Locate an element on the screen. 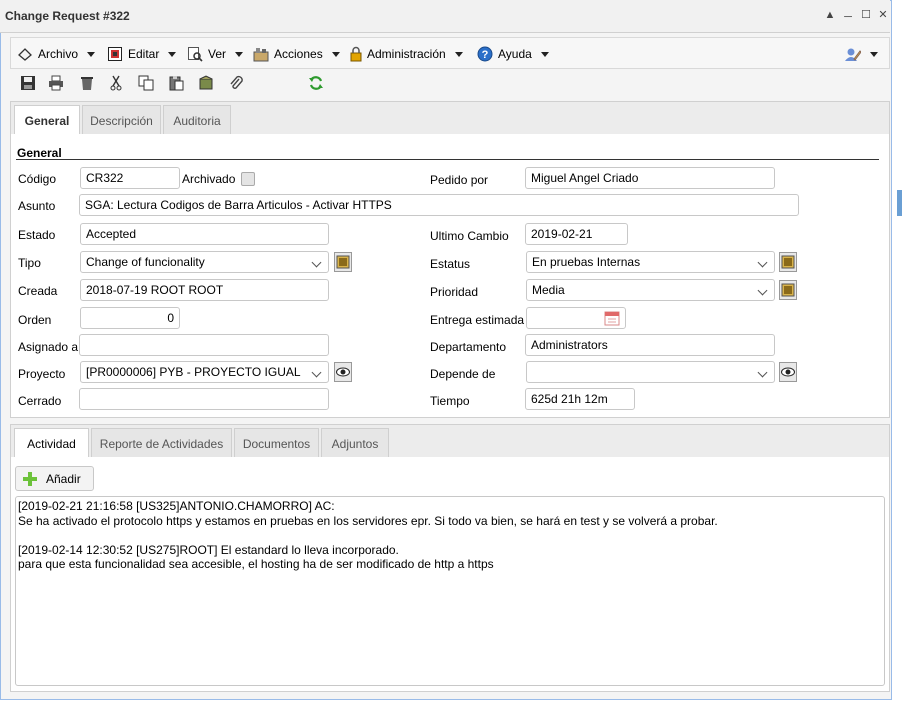 This screenshot has width=902, height=702. add-activity-button: Añadir is located at coordinates (54, 478).